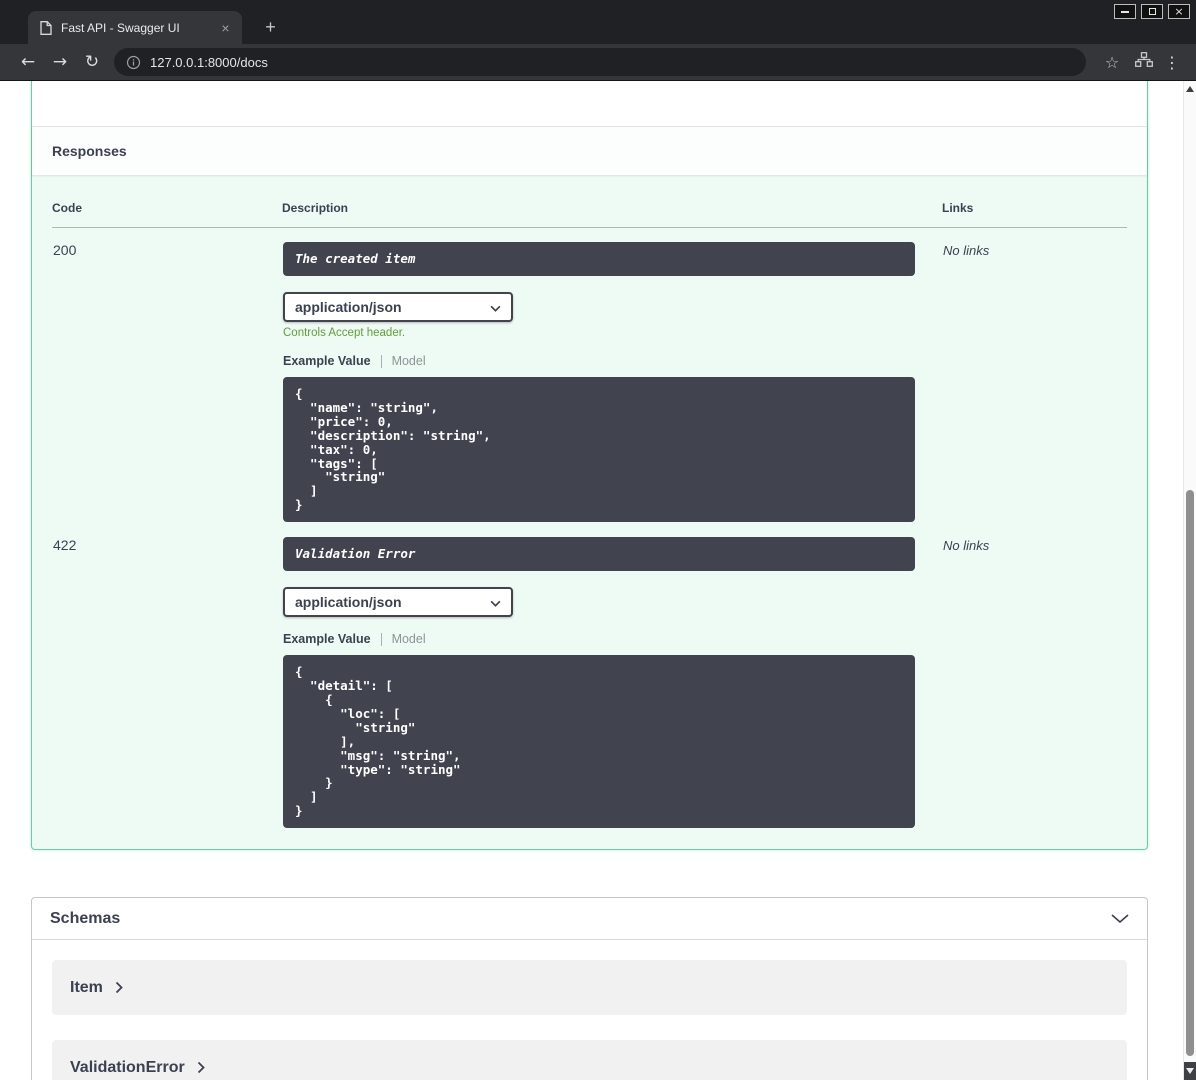  I want to click on model-item: Item, so click(589, 988).